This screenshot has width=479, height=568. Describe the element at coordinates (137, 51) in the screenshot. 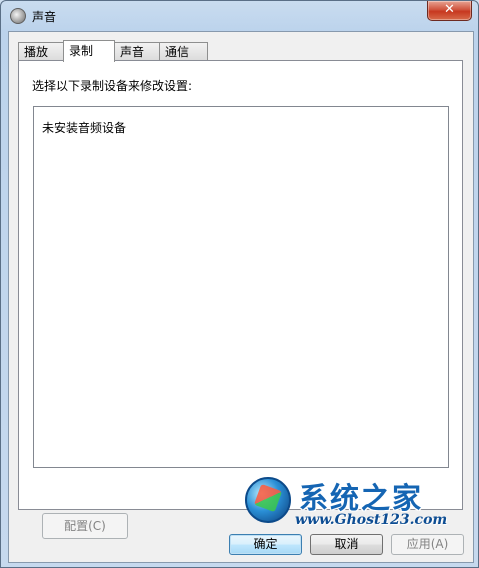

I see `tab-sounds: 声音` at that location.